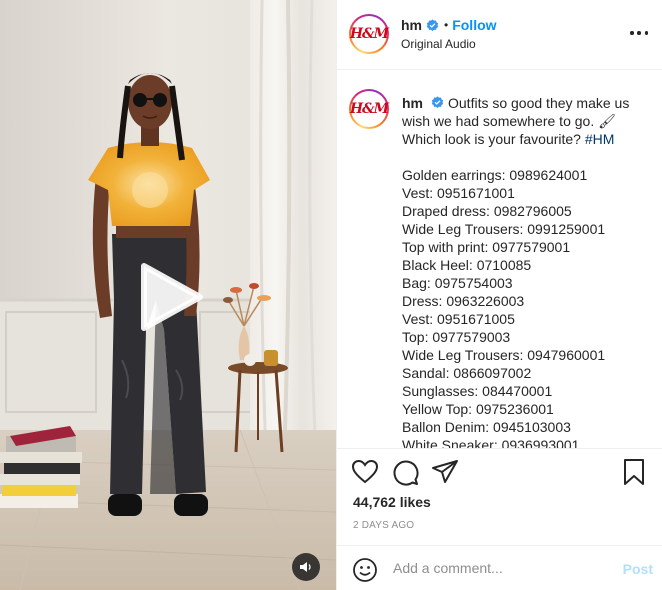 The width and height of the screenshot is (662, 590). I want to click on product-item: Wide Leg Trousers: 0947960001, so click(504, 355).